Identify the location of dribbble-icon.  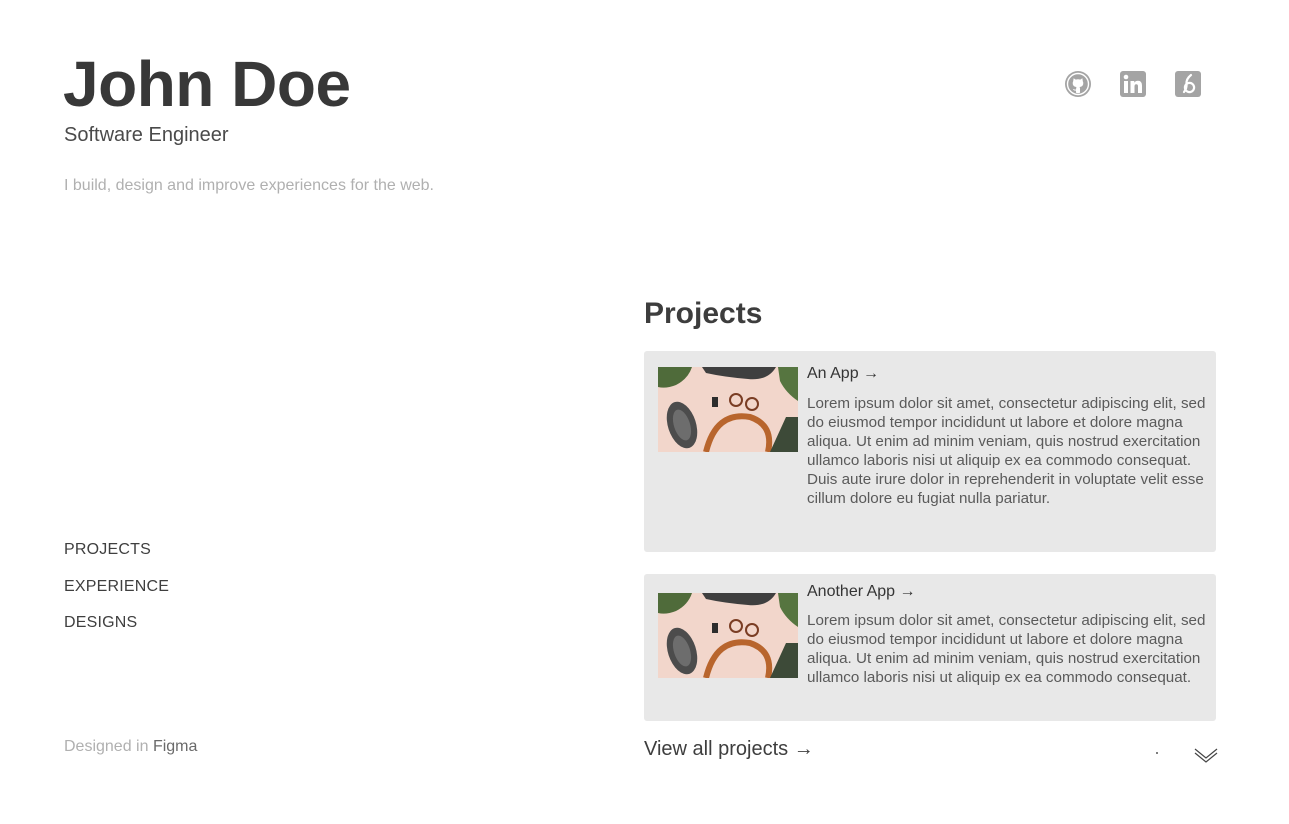
(1188, 84).